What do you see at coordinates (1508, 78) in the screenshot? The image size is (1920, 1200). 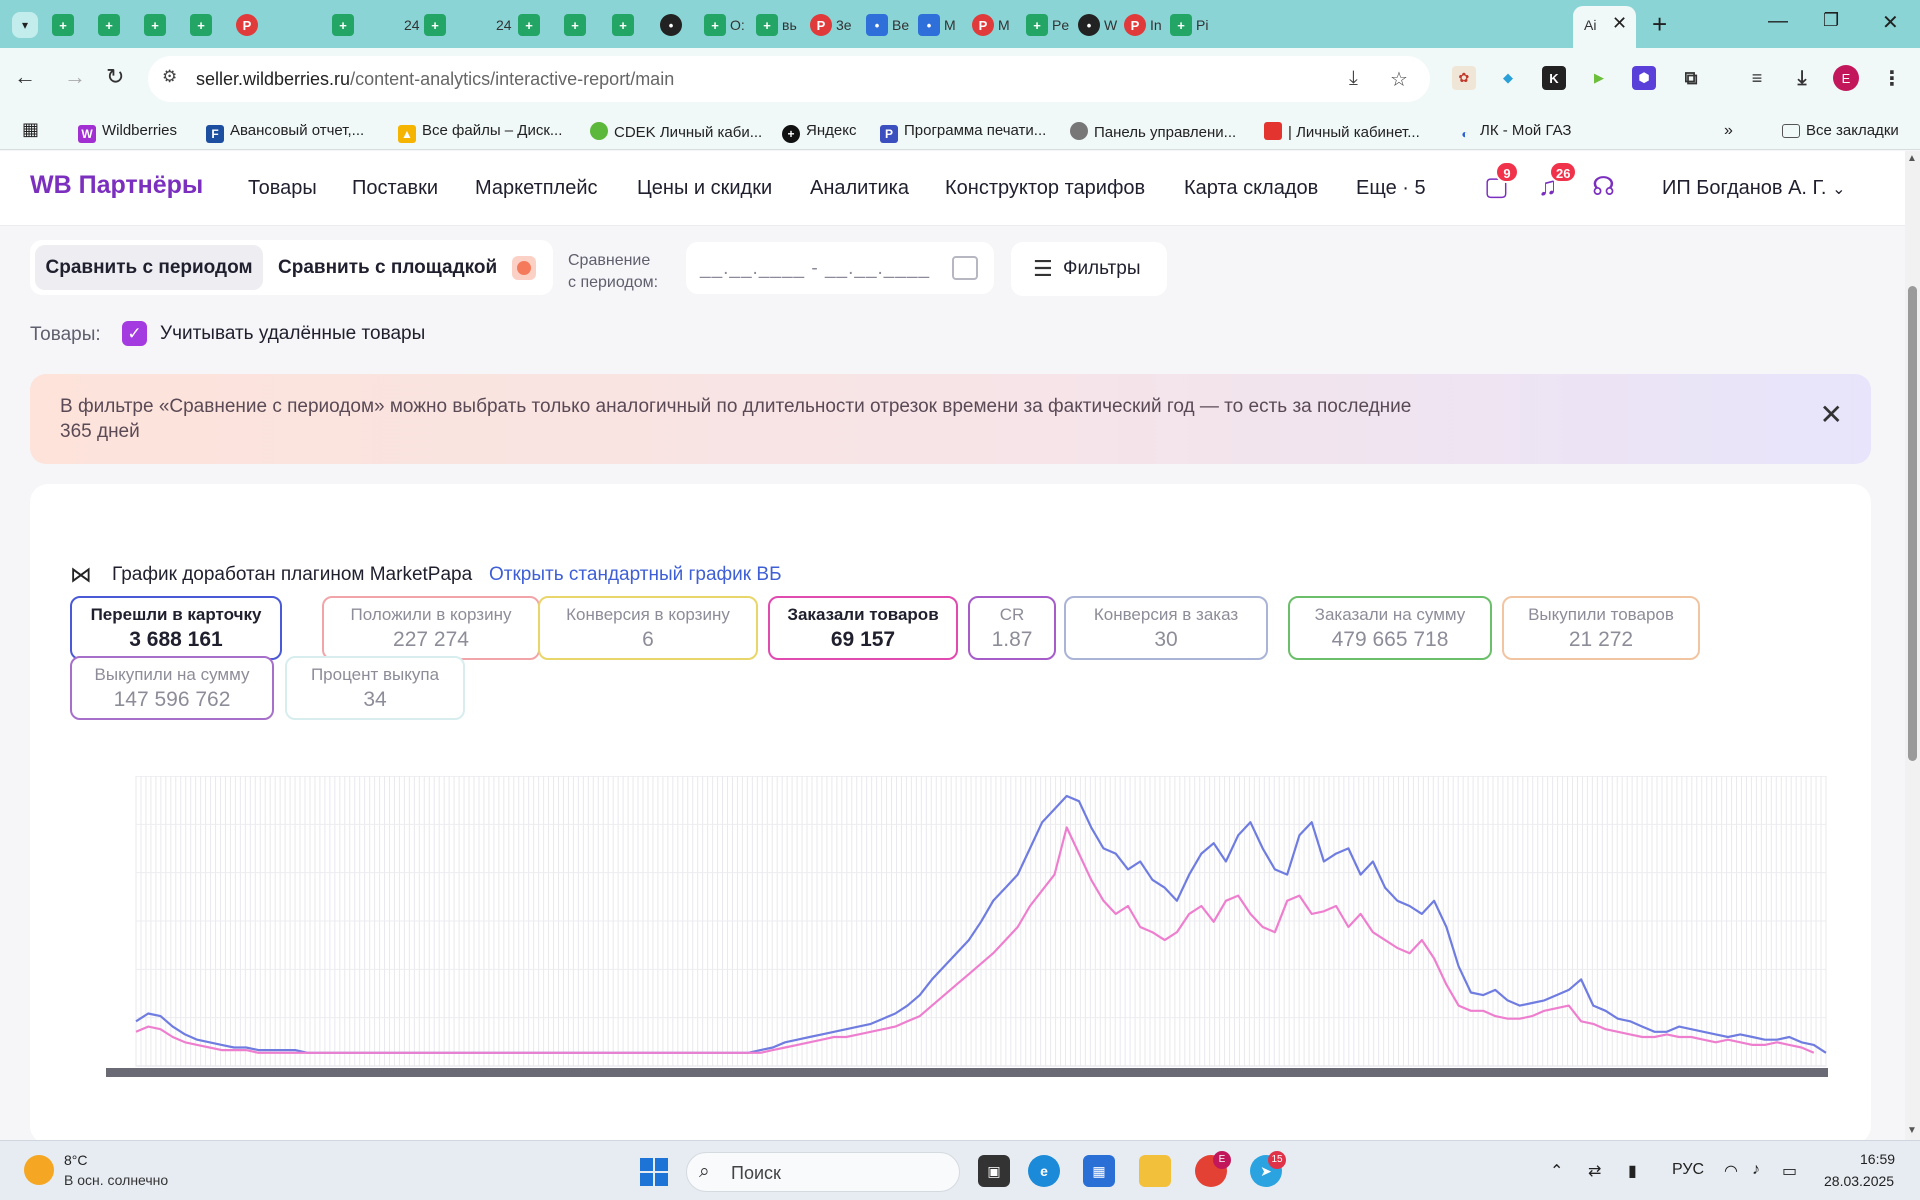 I see `extension-icon-2: ◆` at bounding box center [1508, 78].